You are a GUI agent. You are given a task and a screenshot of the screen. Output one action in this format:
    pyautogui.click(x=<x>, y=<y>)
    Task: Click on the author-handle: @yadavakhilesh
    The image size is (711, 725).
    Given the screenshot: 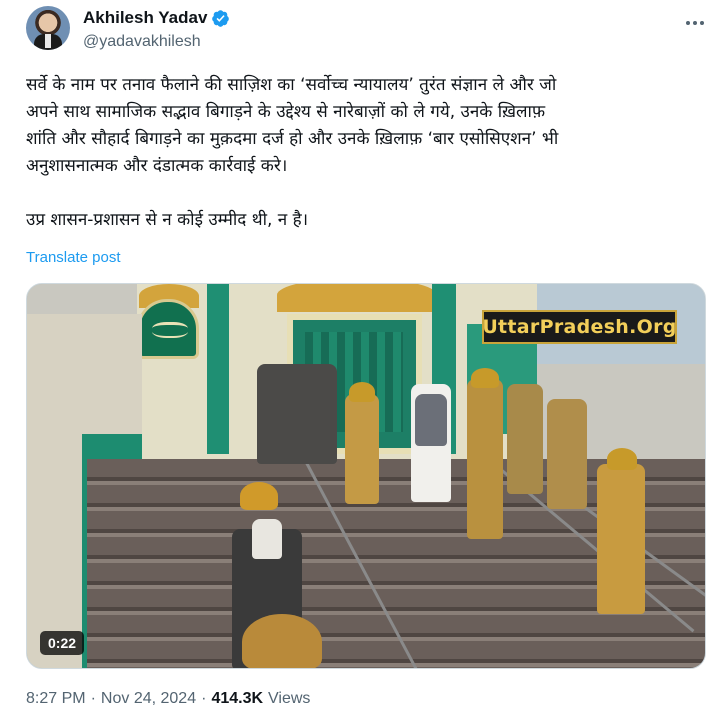 What is the action you would take?
    pyautogui.click(x=142, y=42)
    